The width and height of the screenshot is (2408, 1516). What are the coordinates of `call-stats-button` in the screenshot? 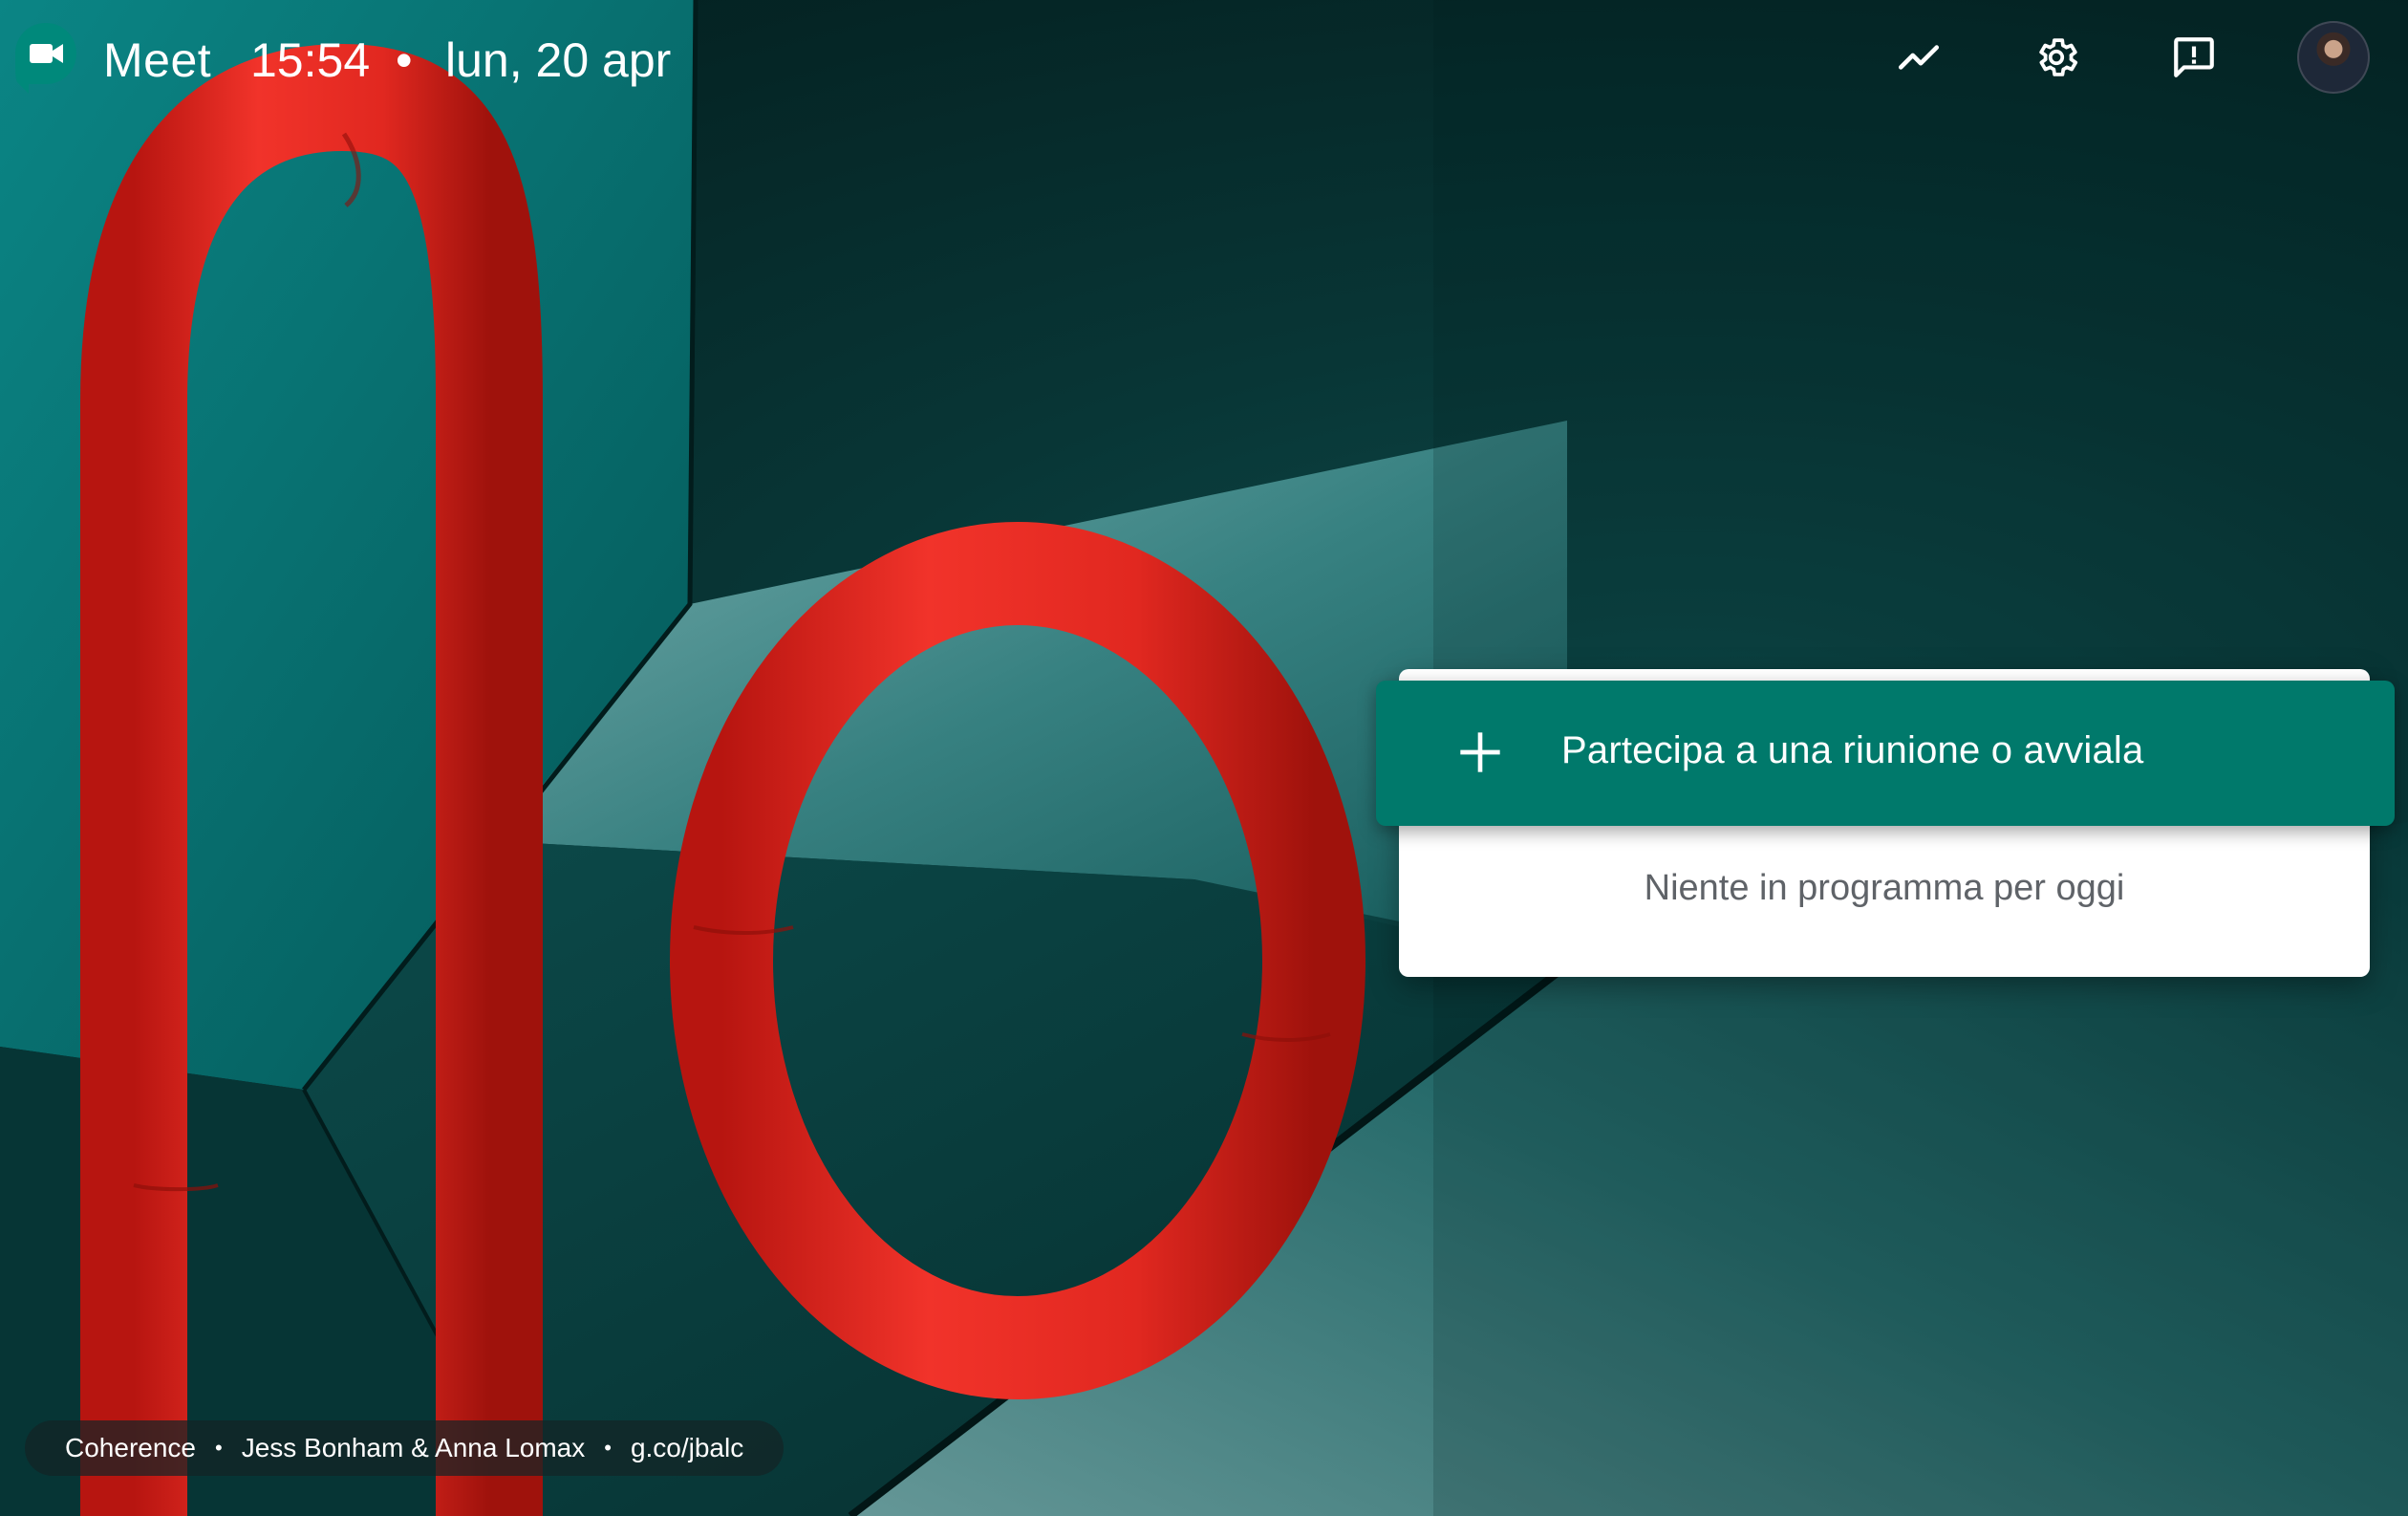 It's located at (1919, 57).